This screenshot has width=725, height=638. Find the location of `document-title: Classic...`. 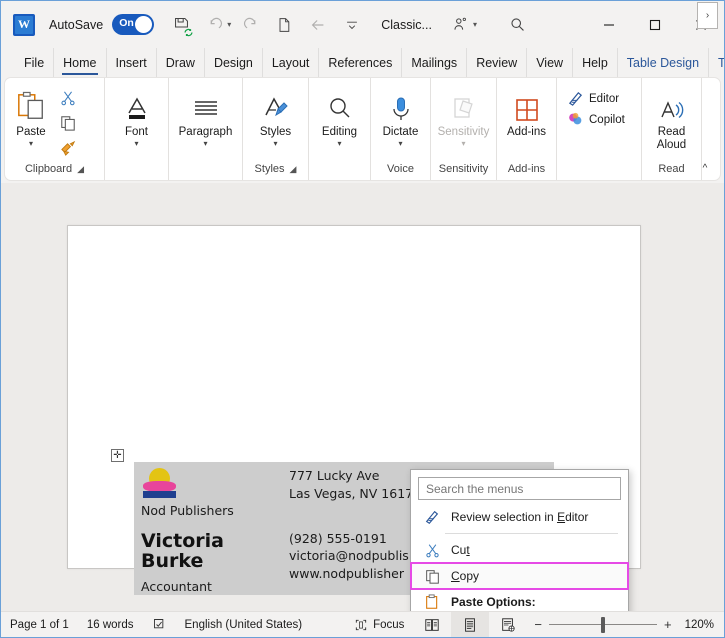

document-title: Classic... is located at coordinates (406, 25).